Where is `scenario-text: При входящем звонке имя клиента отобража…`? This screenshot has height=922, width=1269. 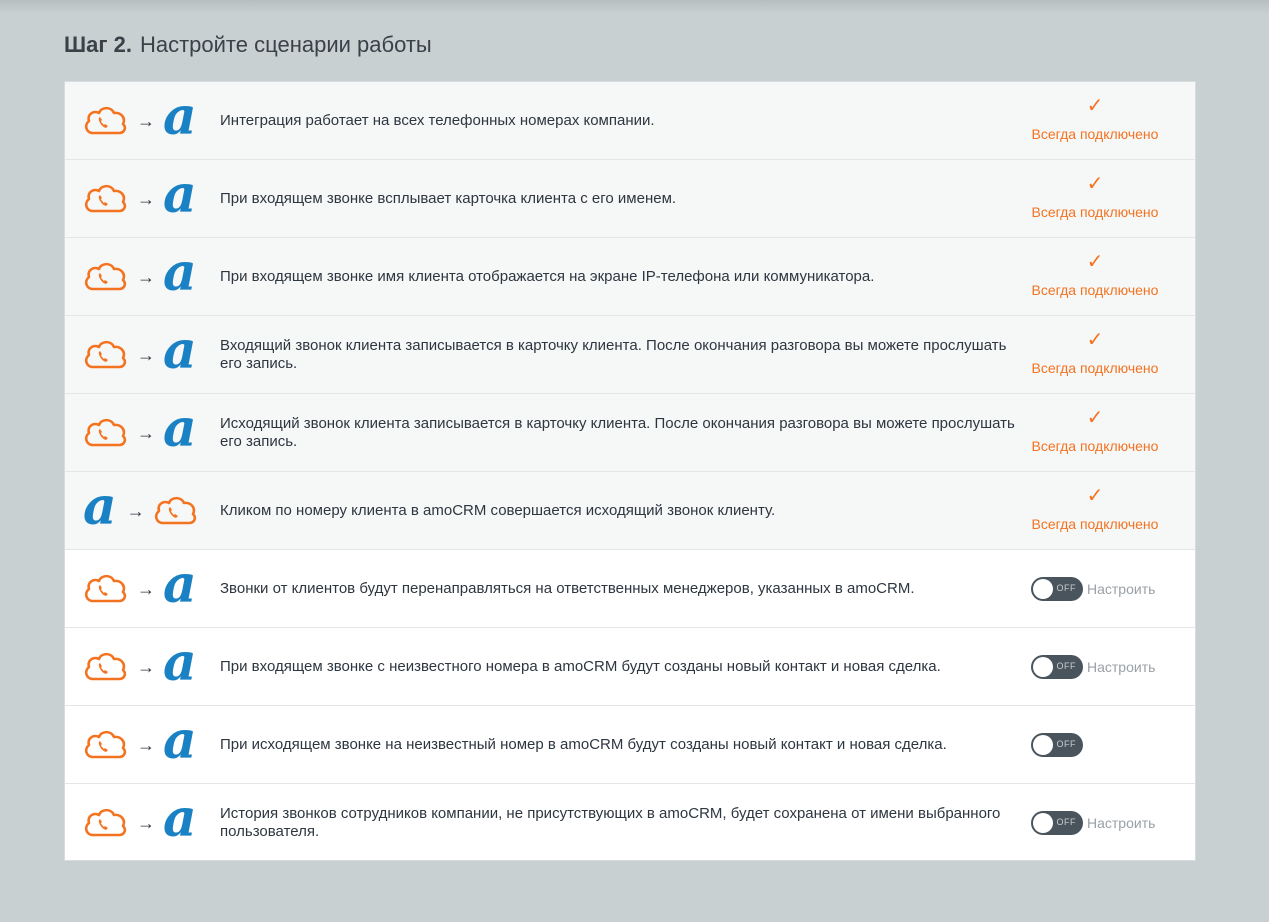 scenario-text: При входящем звонке имя клиента отобража… is located at coordinates (547, 276).